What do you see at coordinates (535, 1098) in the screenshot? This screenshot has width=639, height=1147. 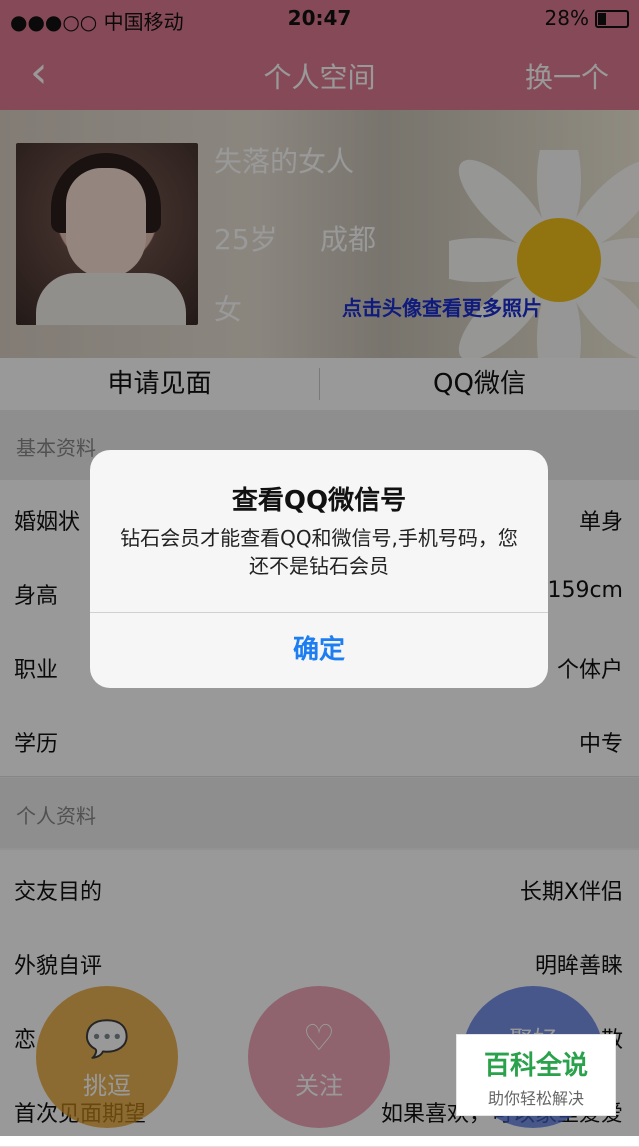 I see `watermark-slogan: 助你轻松解决` at bounding box center [535, 1098].